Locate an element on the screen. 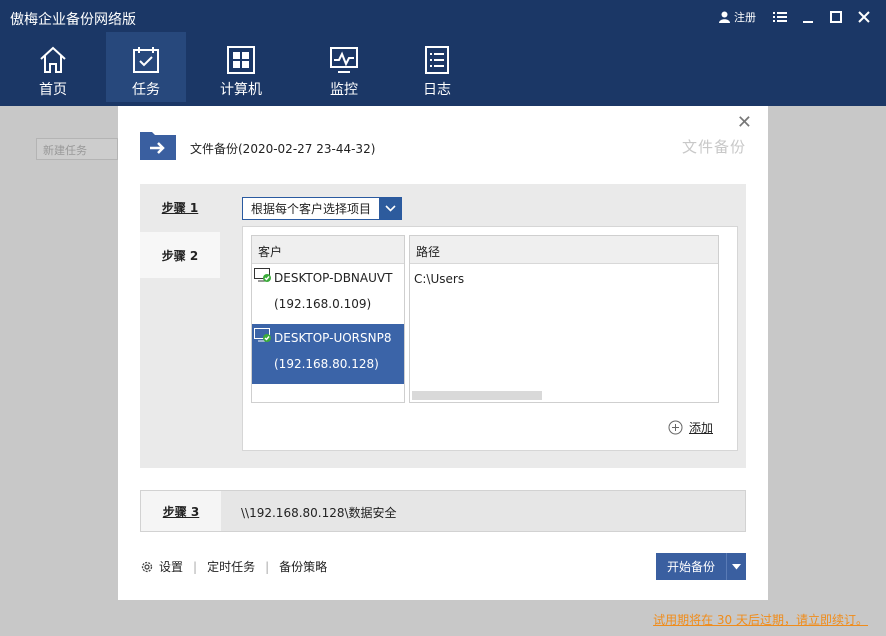 The width and height of the screenshot is (886, 636). nav-home-label: 首页 is located at coordinates (53, 90).